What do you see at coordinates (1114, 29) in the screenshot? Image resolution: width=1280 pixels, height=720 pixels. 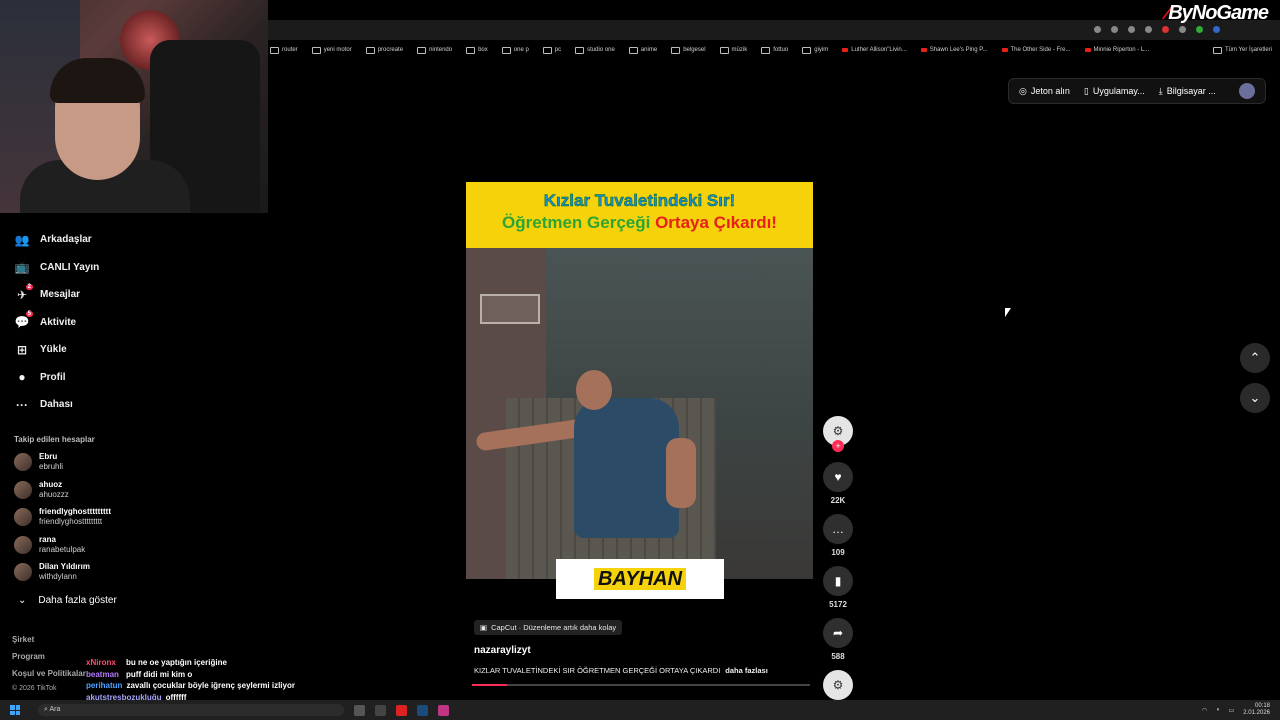 I see `zoom-icon` at bounding box center [1114, 29].